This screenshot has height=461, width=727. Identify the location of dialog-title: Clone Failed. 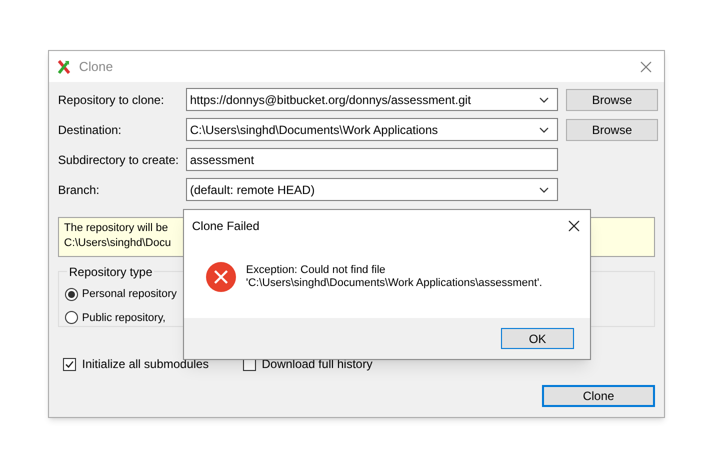
(226, 226).